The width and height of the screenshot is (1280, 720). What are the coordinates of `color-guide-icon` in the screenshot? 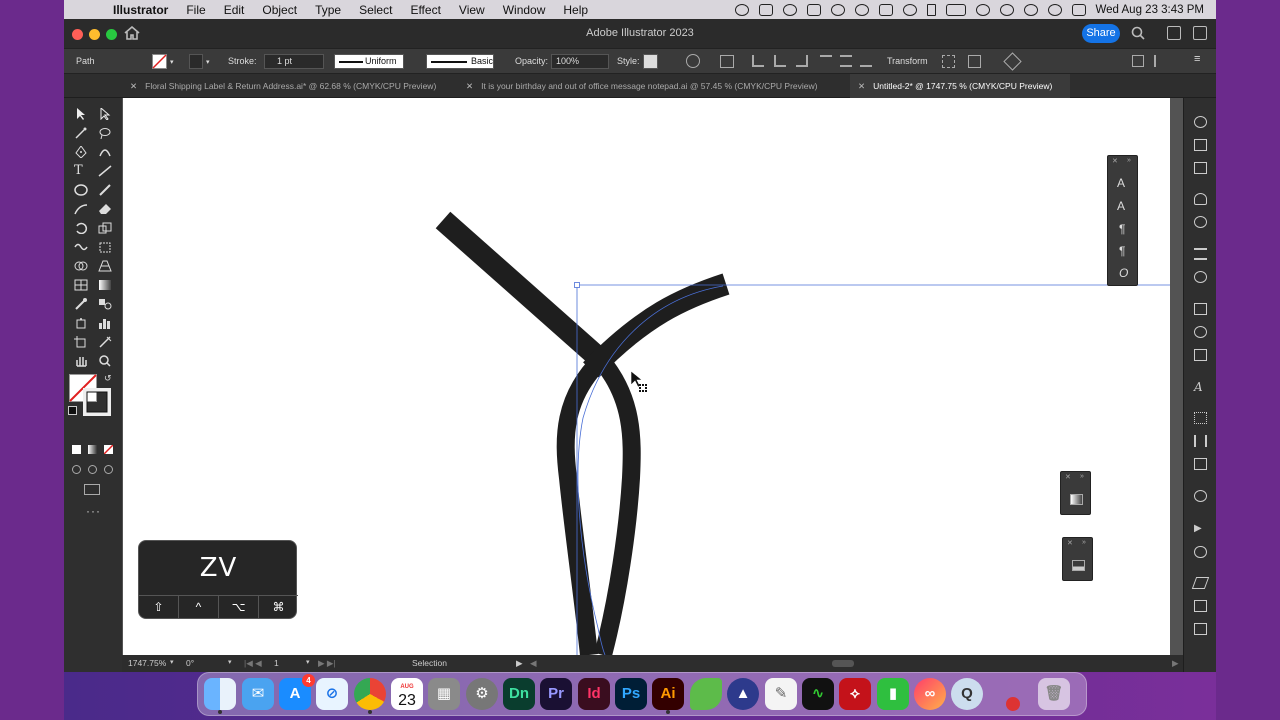 It's located at (1200, 145).